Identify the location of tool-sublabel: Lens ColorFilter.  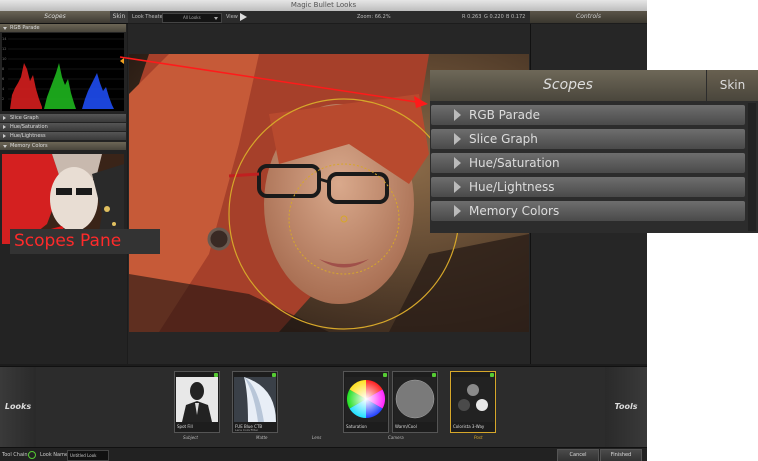
(247, 430).